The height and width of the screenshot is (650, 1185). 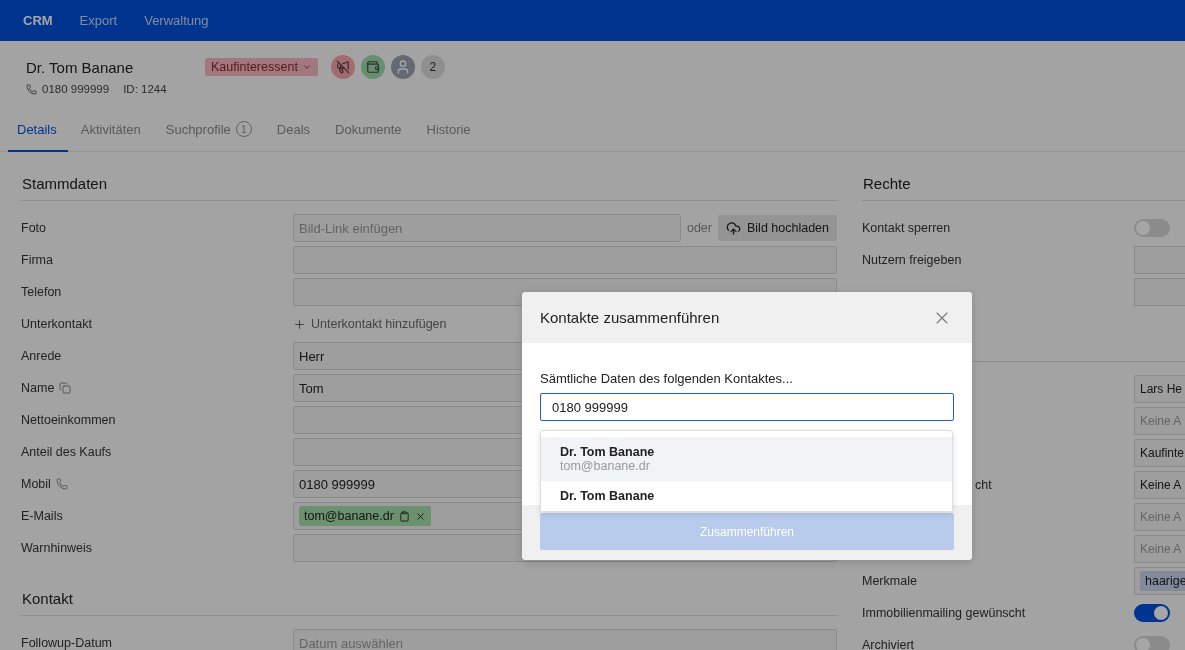 I want to click on tag: tom@banane.dr, so click(x=365, y=516).